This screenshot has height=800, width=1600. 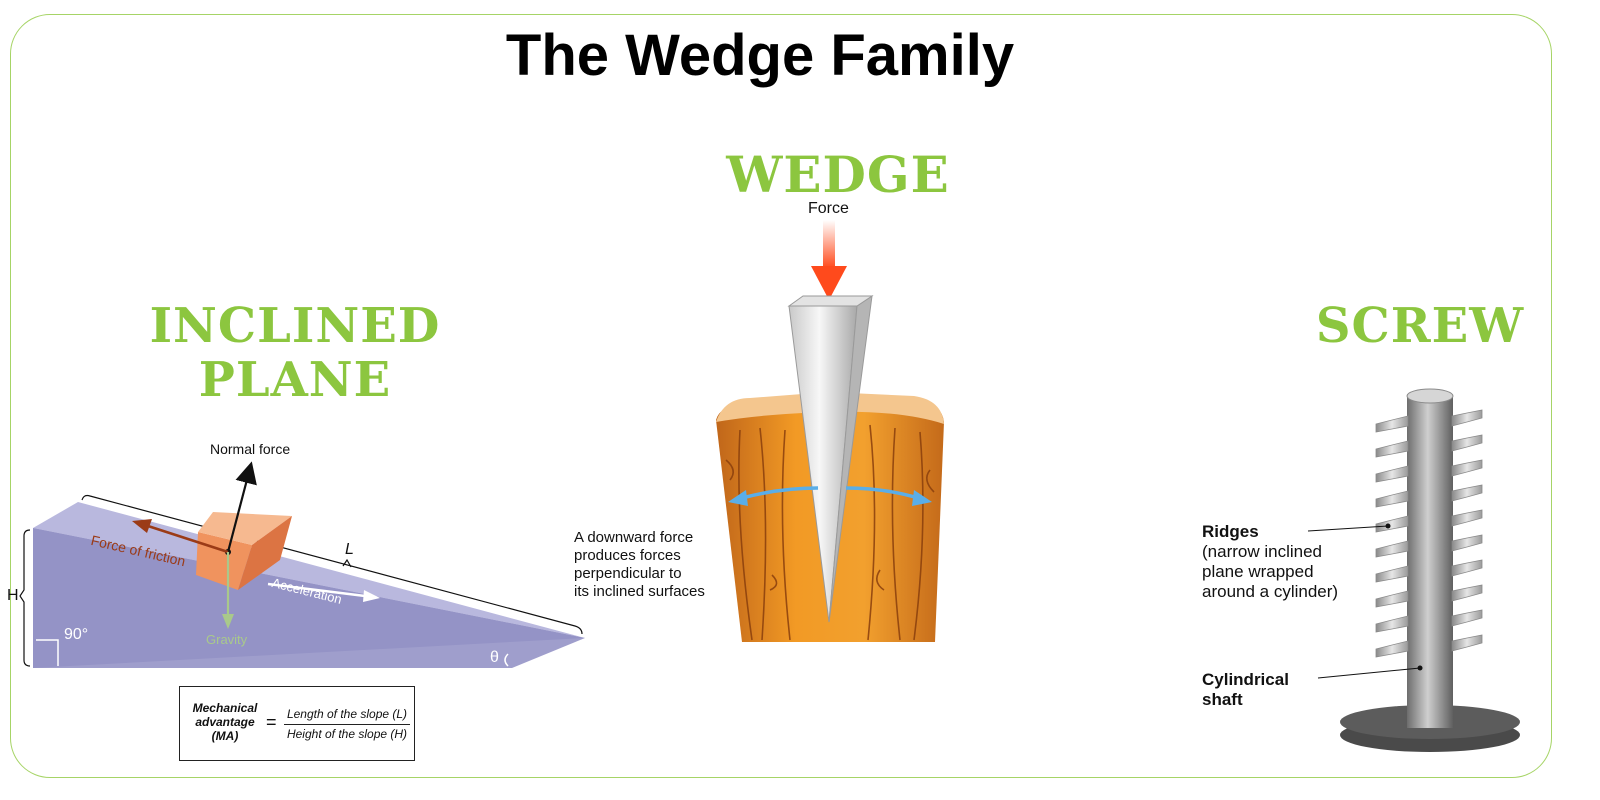 What do you see at coordinates (1420, 668) in the screenshot?
I see `shaft-pointer-dot` at bounding box center [1420, 668].